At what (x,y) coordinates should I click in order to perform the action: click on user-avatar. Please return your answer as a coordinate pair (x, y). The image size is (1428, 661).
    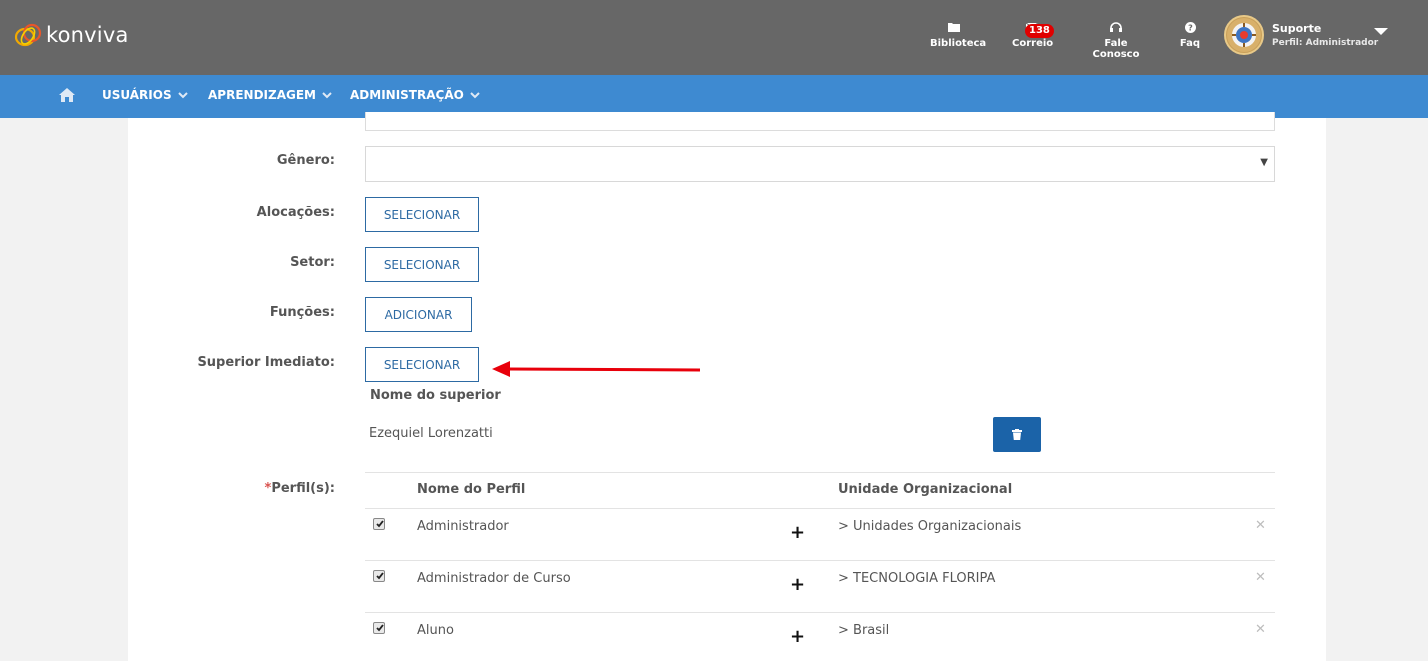
    Looking at the image, I should click on (1244, 35).